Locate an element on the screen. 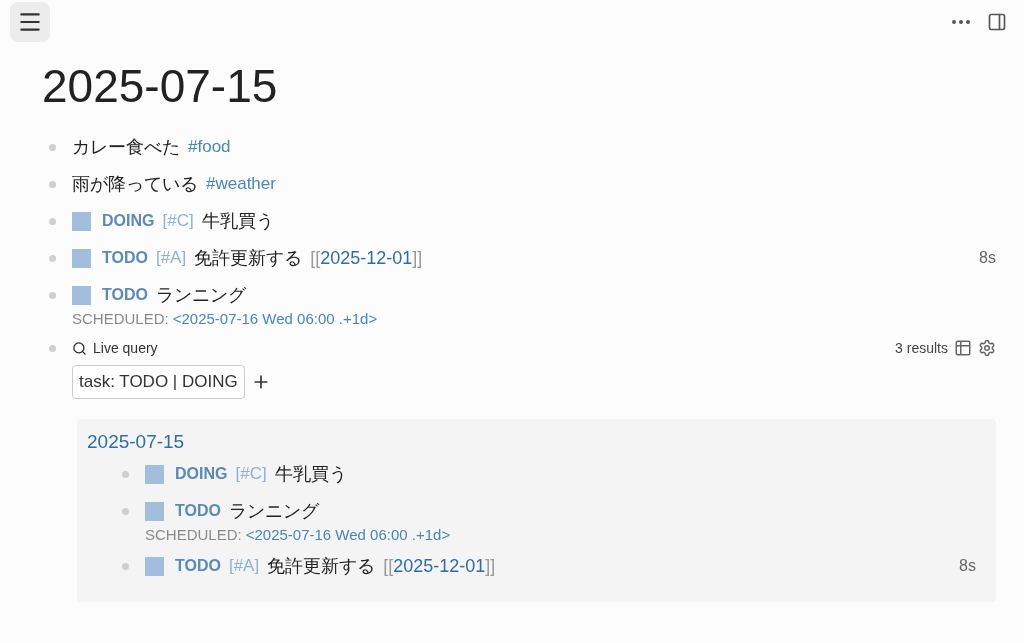  tag-link: #weather is located at coordinates (241, 184).